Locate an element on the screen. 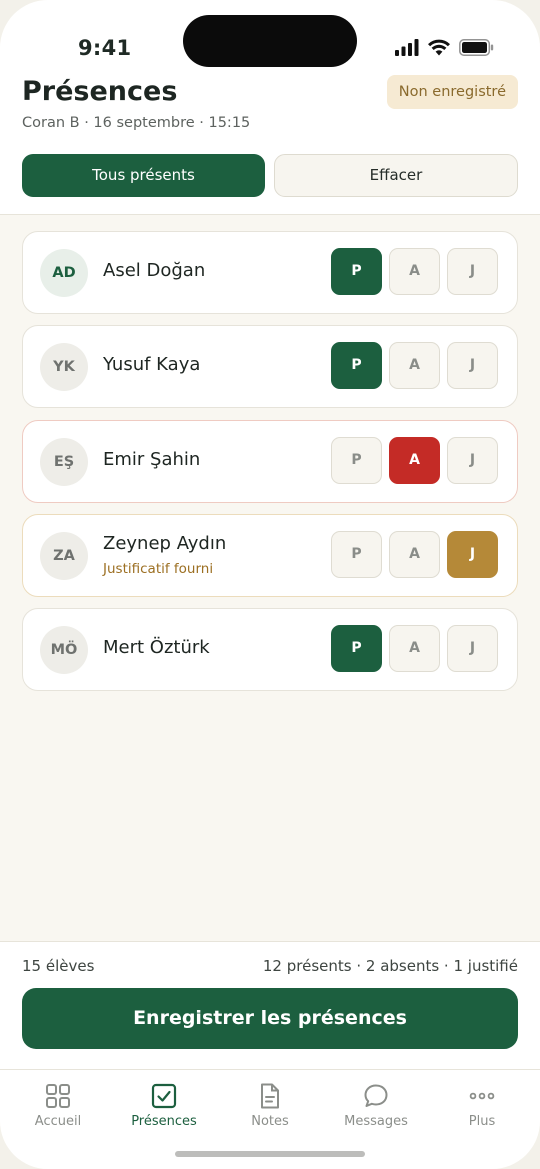 The height and width of the screenshot is (1169, 540). all-present-button: Tous présents is located at coordinates (143, 175).